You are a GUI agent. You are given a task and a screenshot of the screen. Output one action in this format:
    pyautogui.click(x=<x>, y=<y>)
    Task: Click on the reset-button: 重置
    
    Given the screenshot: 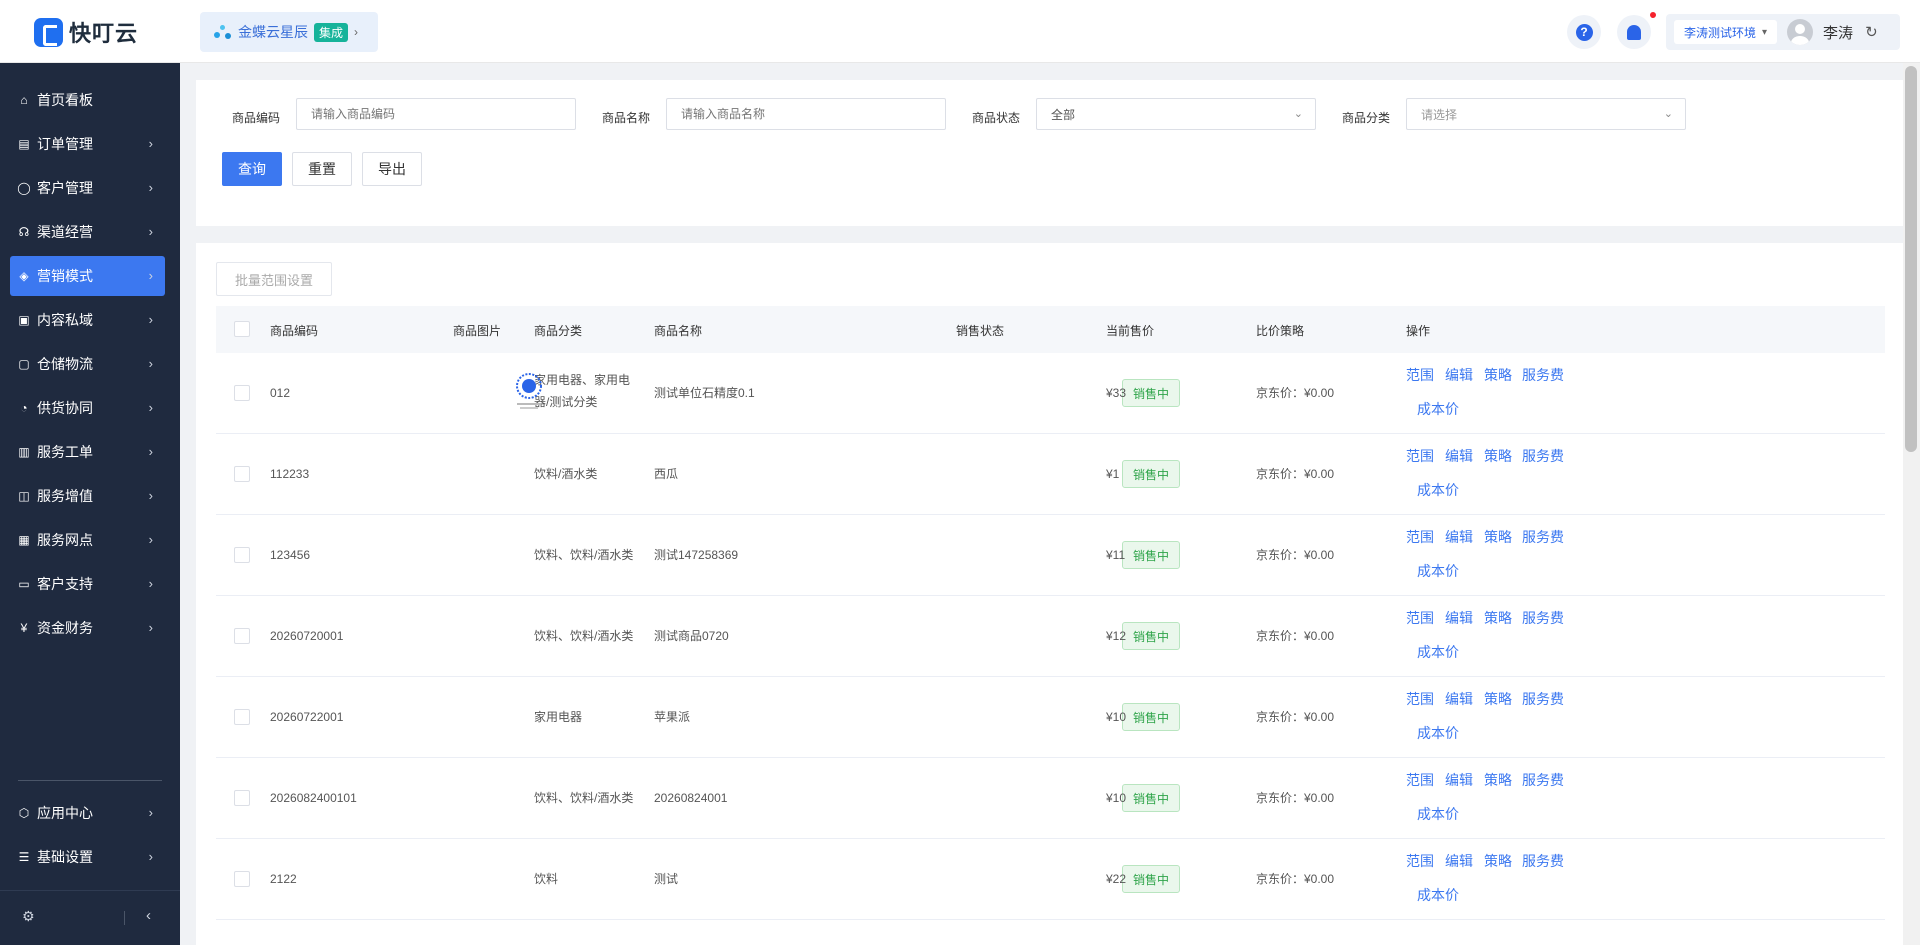 What is the action you would take?
    pyautogui.click(x=322, y=169)
    